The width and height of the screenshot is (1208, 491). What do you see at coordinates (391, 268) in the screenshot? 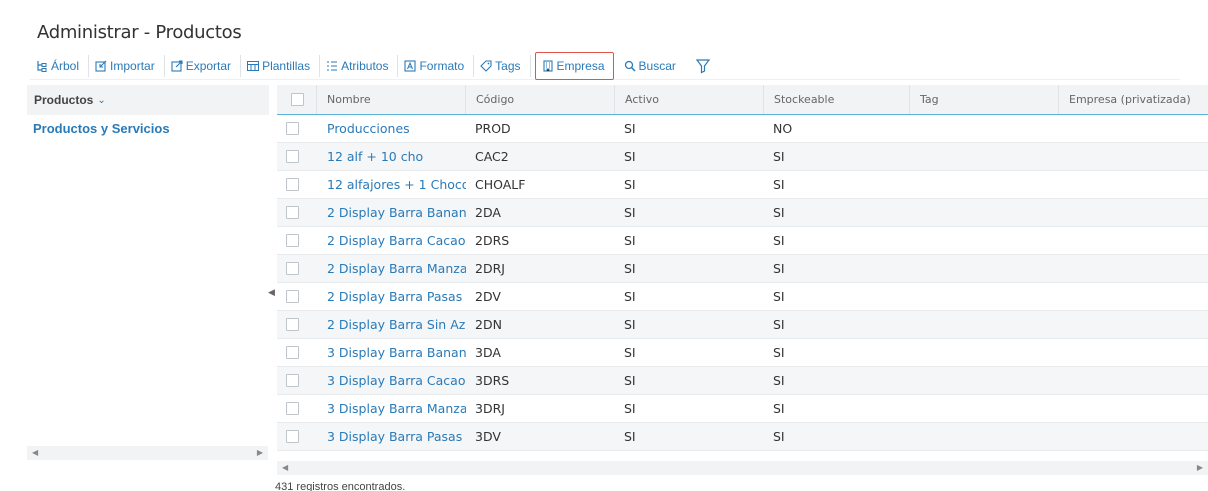
I see `cell-nombre: 2 Display Barra Manza` at bounding box center [391, 268].